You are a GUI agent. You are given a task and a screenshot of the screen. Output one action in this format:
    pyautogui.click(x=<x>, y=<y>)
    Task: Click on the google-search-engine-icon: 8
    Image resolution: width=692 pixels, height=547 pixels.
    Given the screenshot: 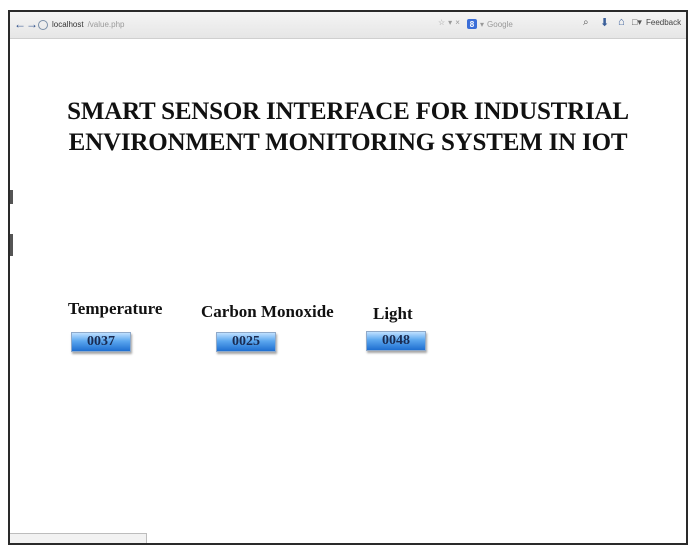 What is the action you would take?
    pyautogui.click(x=472, y=24)
    